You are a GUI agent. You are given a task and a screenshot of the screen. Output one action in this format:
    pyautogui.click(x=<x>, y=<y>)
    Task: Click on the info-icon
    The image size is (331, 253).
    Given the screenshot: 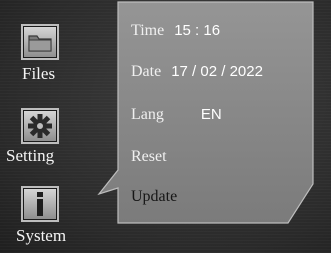 What is the action you would take?
    pyautogui.click(x=40, y=204)
    